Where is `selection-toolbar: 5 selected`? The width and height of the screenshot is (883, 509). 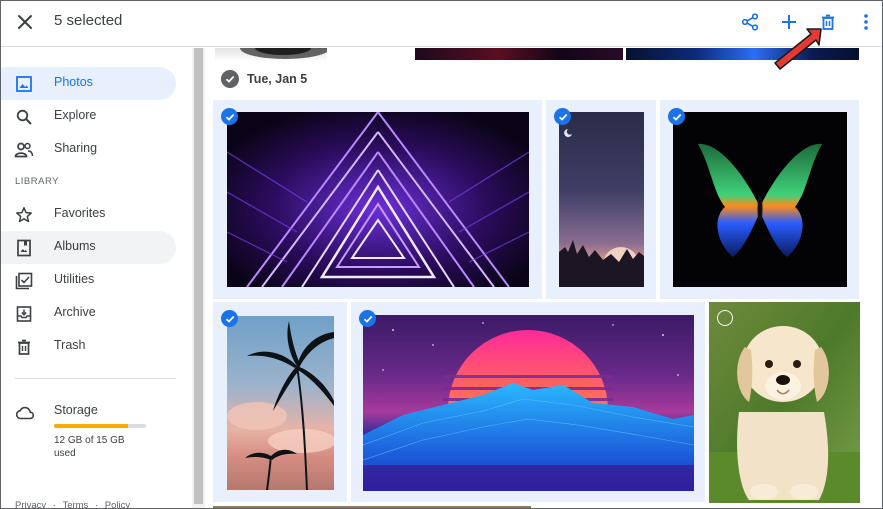
selection-toolbar: 5 selected is located at coordinates (441, 24).